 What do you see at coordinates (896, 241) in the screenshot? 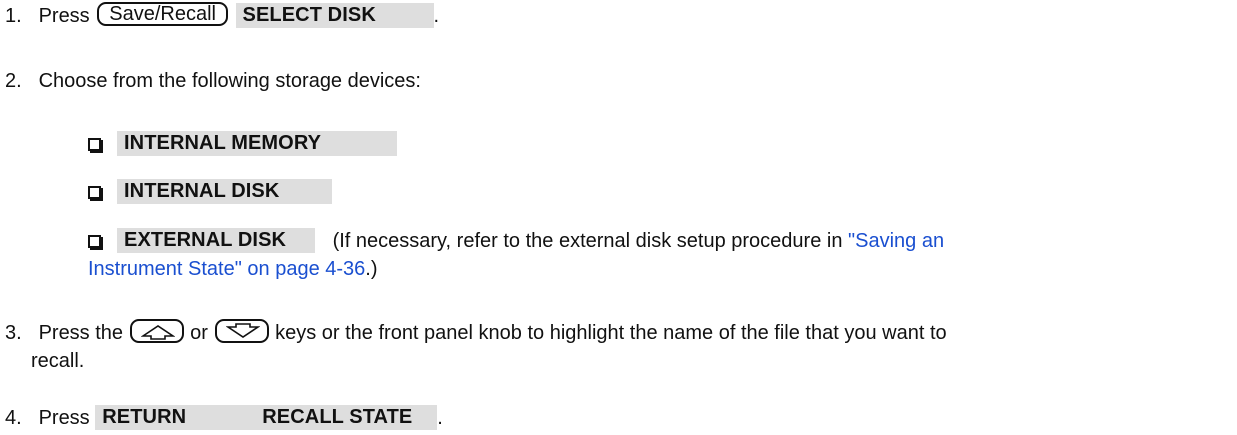
I see `saving-state-link: "Saving an` at bounding box center [896, 241].